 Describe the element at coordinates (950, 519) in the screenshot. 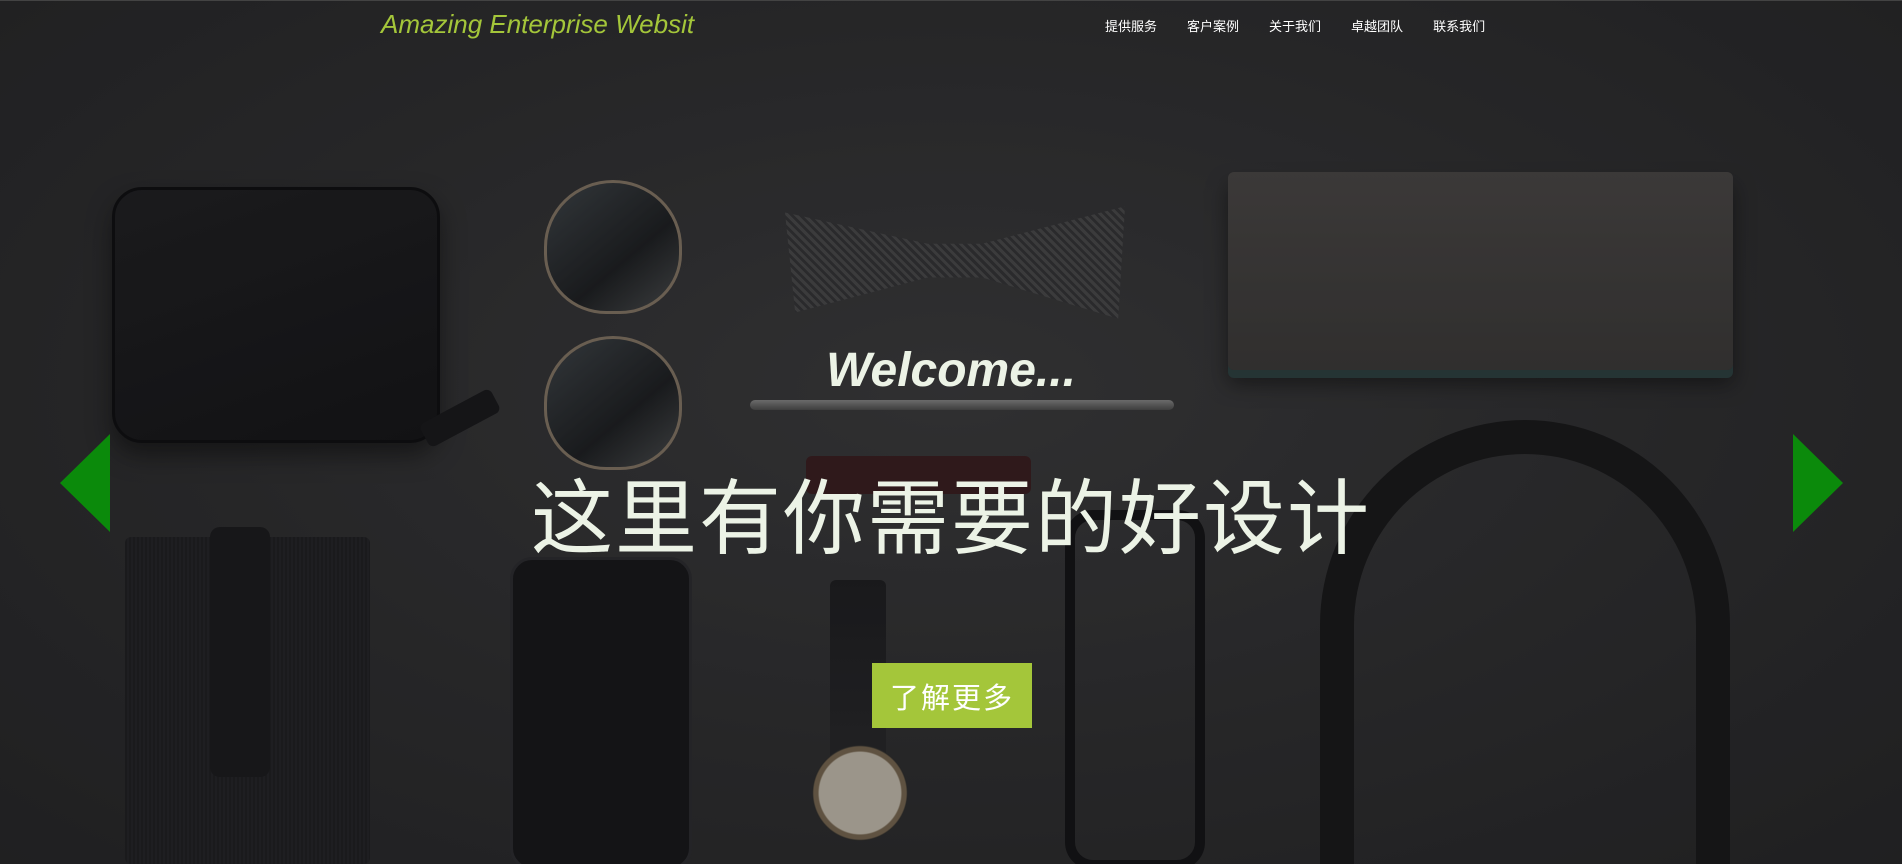

I see `hero-headline: 这里有你需要的好设计` at that location.